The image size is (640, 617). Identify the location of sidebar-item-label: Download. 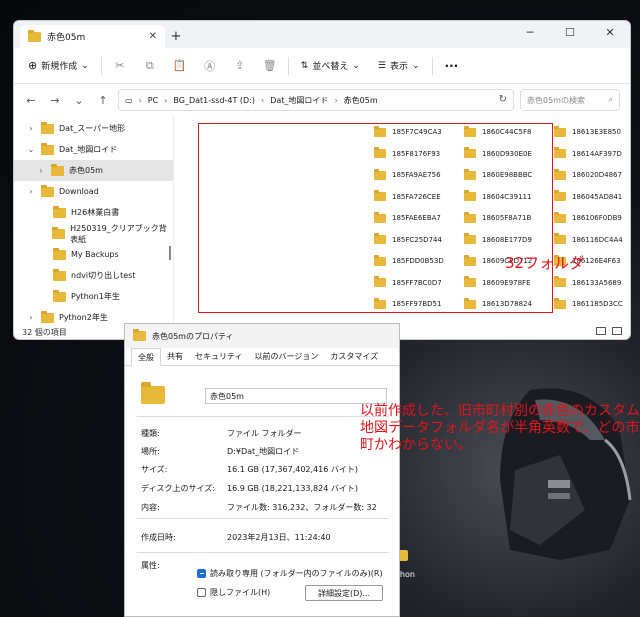
(79, 191).